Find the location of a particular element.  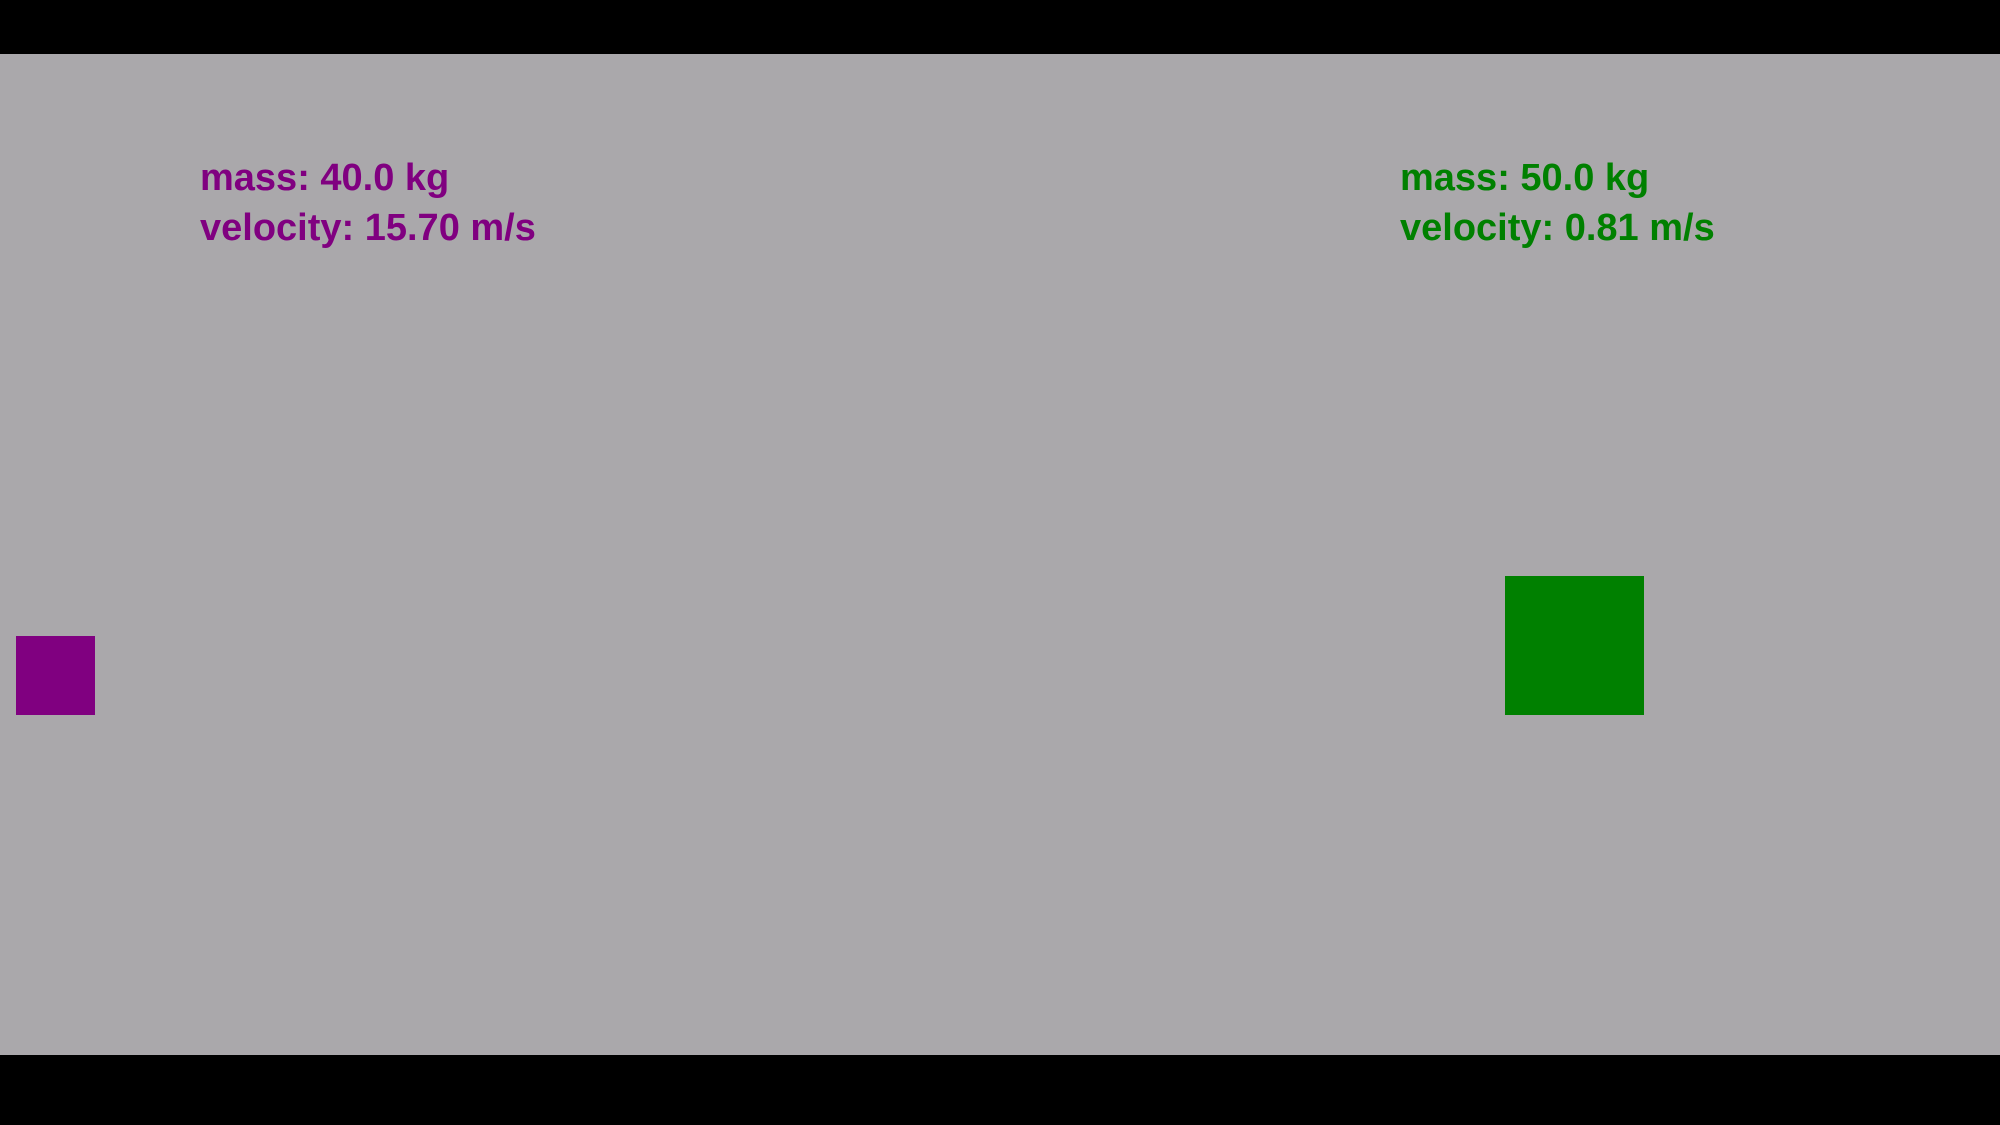

right-object-block is located at coordinates (1574, 645).